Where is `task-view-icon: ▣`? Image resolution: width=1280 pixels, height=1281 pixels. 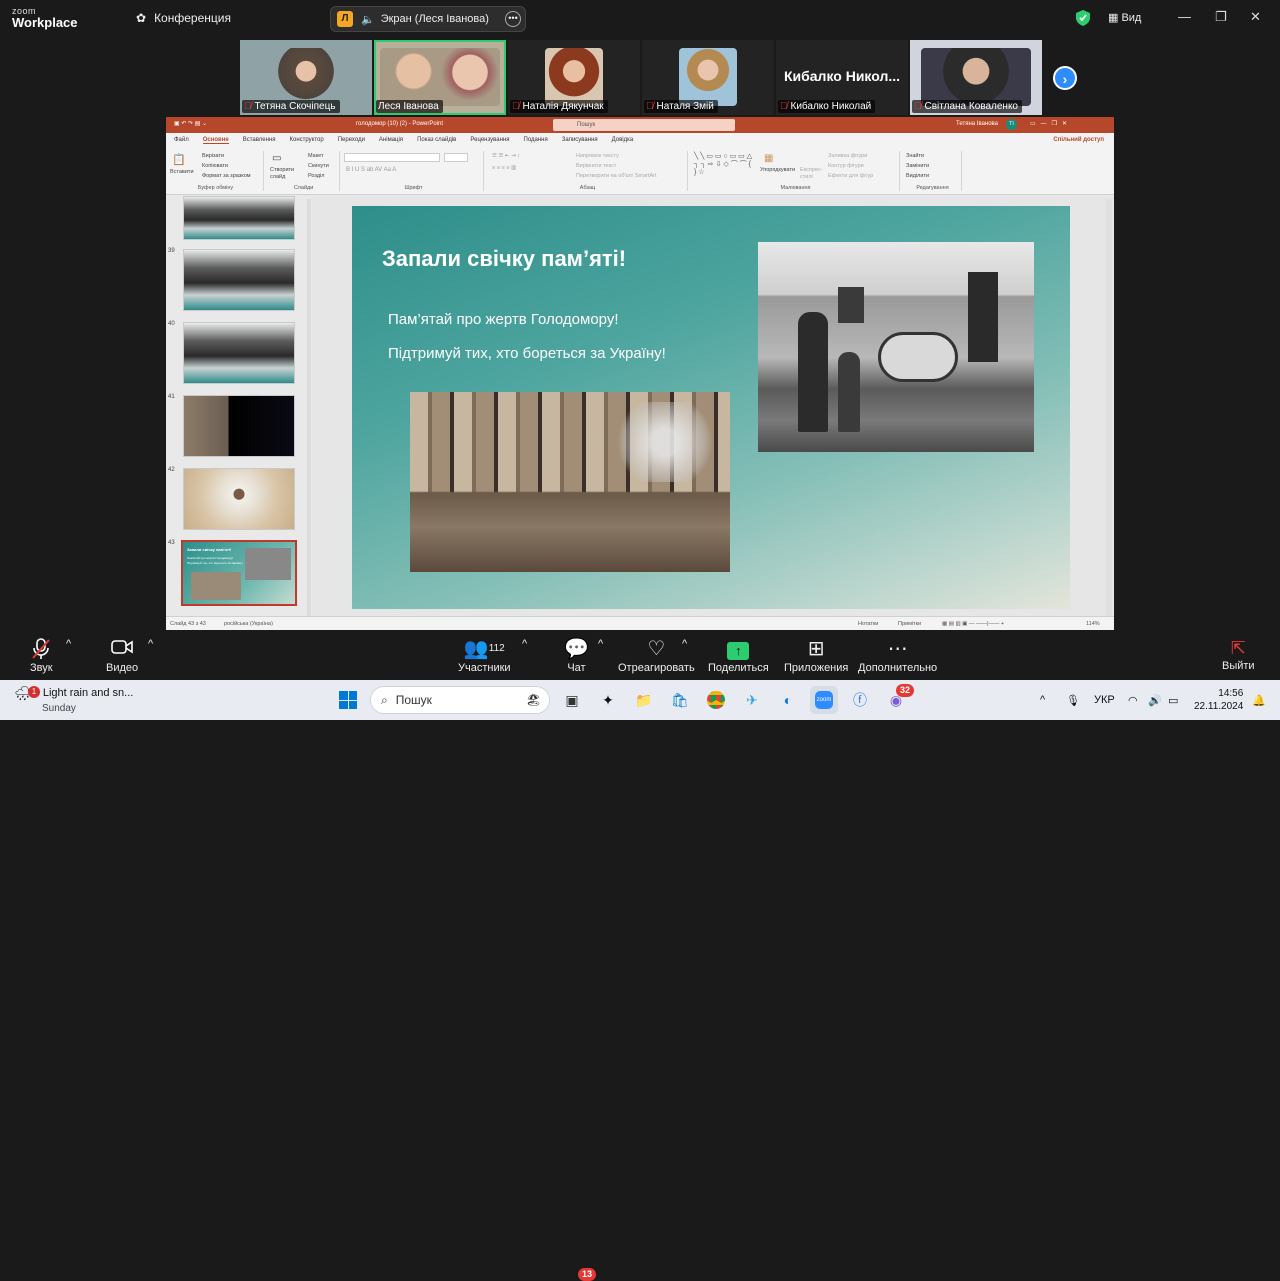 task-view-icon: ▣ is located at coordinates (572, 700).